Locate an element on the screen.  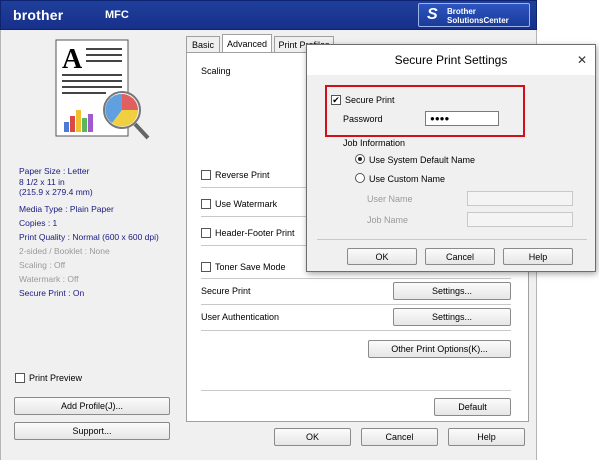
solutions-center-label-2: SolutionsCenter is located at coordinates (478, 20).